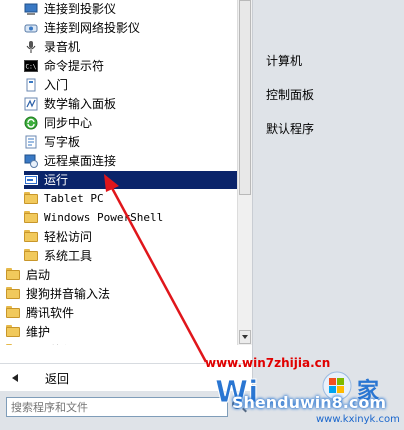 This screenshot has height=430, width=404. I want to click on back-arrow-icon, so click(15, 378).